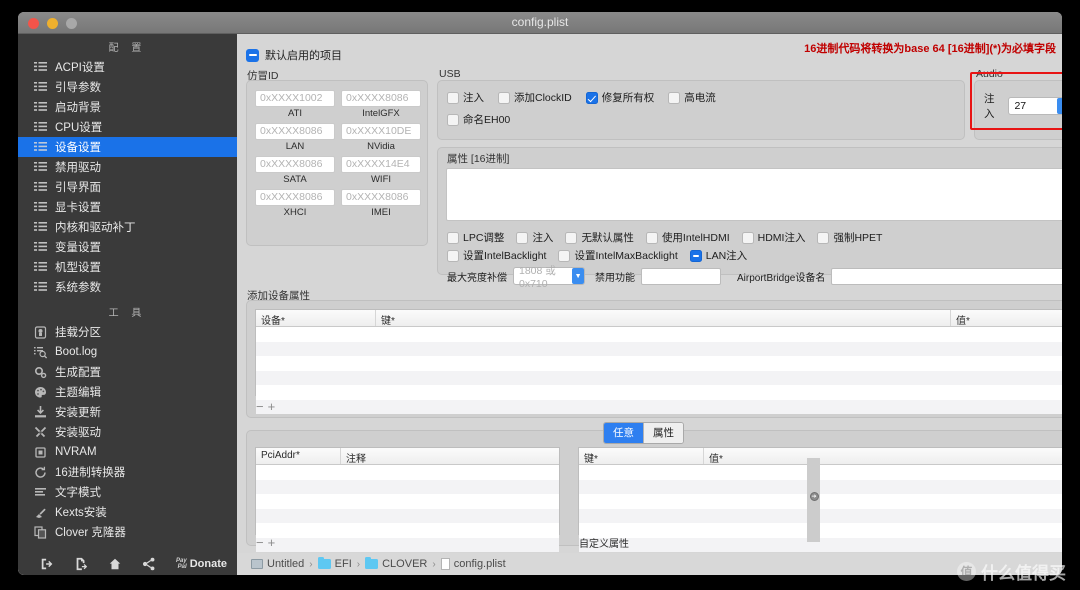 The width and height of the screenshot is (1080, 590). Describe the element at coordinates (353, 456) in the screenshot. I see `column-header: 注释` at that location.